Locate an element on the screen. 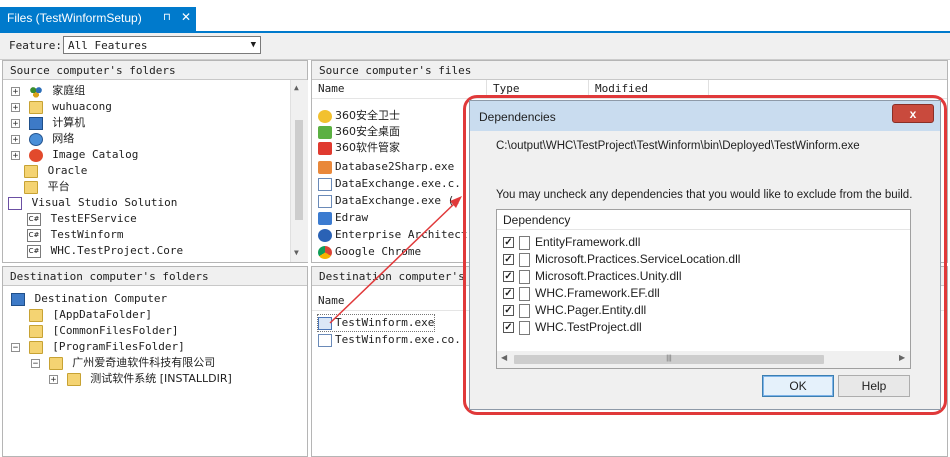 The image size is (950, 457). scroll-right-icon: ▶ is located at coordinates (902, 357).